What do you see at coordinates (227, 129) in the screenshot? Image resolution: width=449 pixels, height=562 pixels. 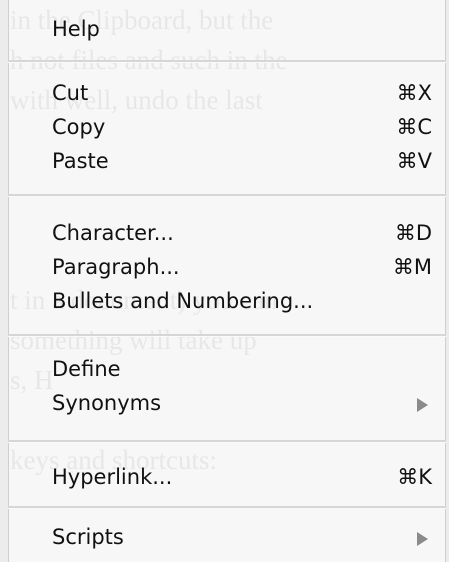 I see `menu-item-copy: Copy ⌘C` at bounding box center [227, 129].